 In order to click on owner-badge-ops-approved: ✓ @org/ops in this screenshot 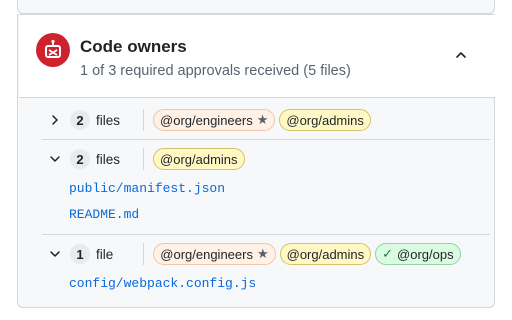, I will do `click(418, 254)`.